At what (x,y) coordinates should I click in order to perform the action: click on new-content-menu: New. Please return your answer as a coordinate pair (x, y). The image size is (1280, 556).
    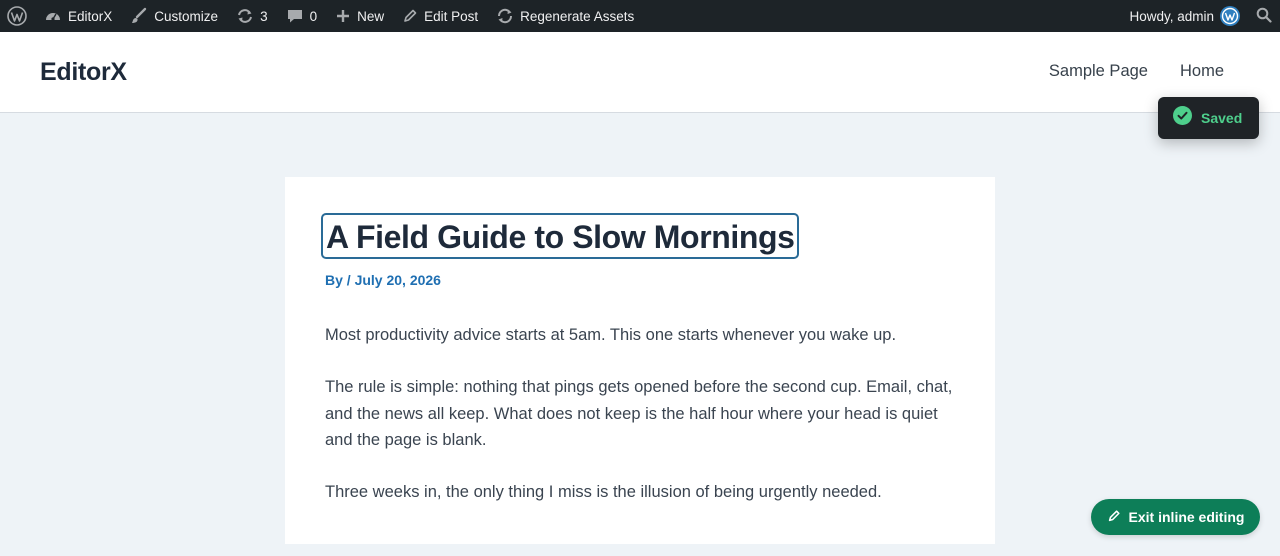
    Looking at the image, I should click on (359, 16).